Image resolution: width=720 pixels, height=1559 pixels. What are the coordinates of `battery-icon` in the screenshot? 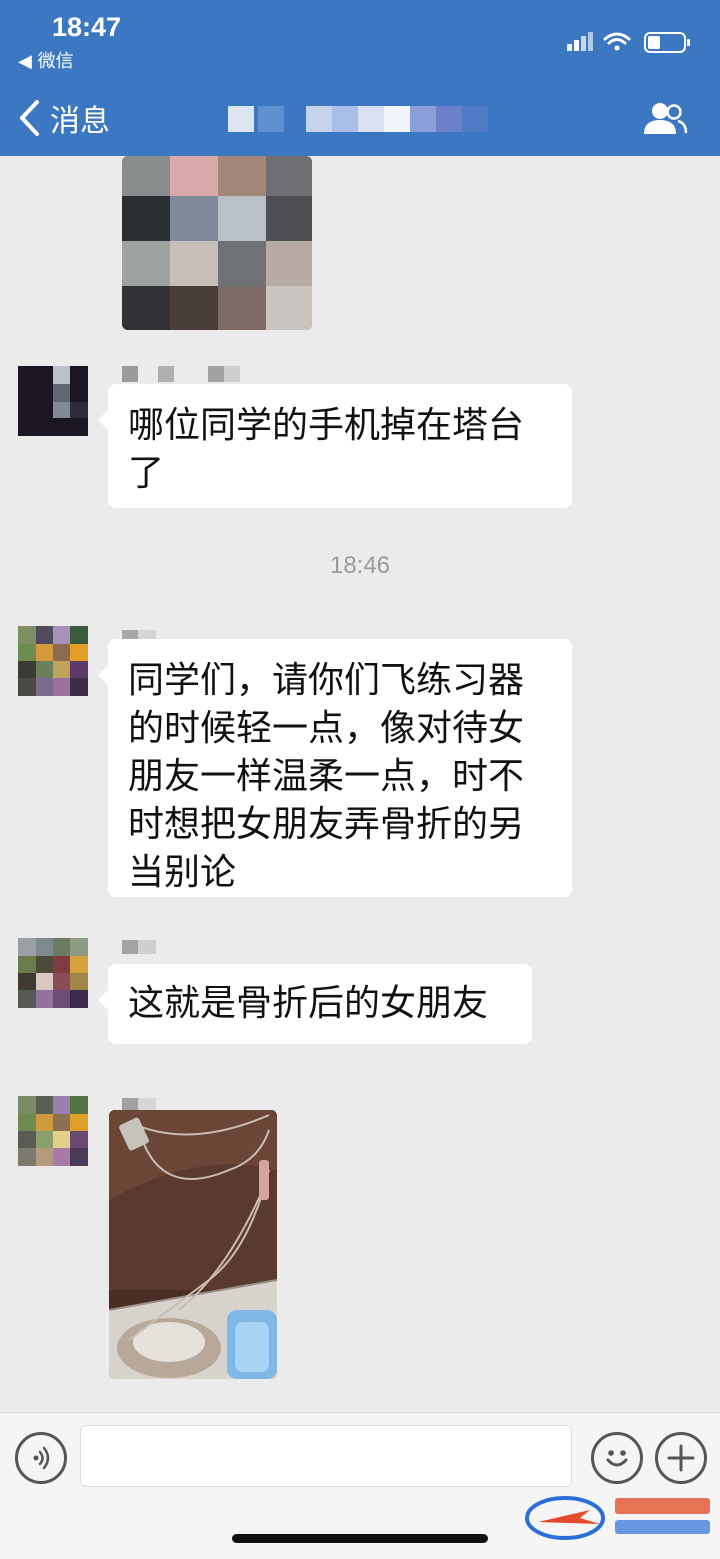 It's located at (667, 42).